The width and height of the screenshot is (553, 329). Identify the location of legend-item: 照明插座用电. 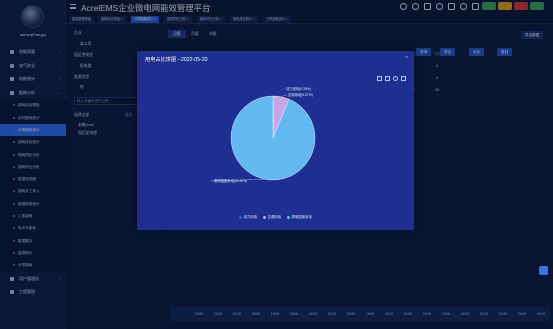
(299, 216).